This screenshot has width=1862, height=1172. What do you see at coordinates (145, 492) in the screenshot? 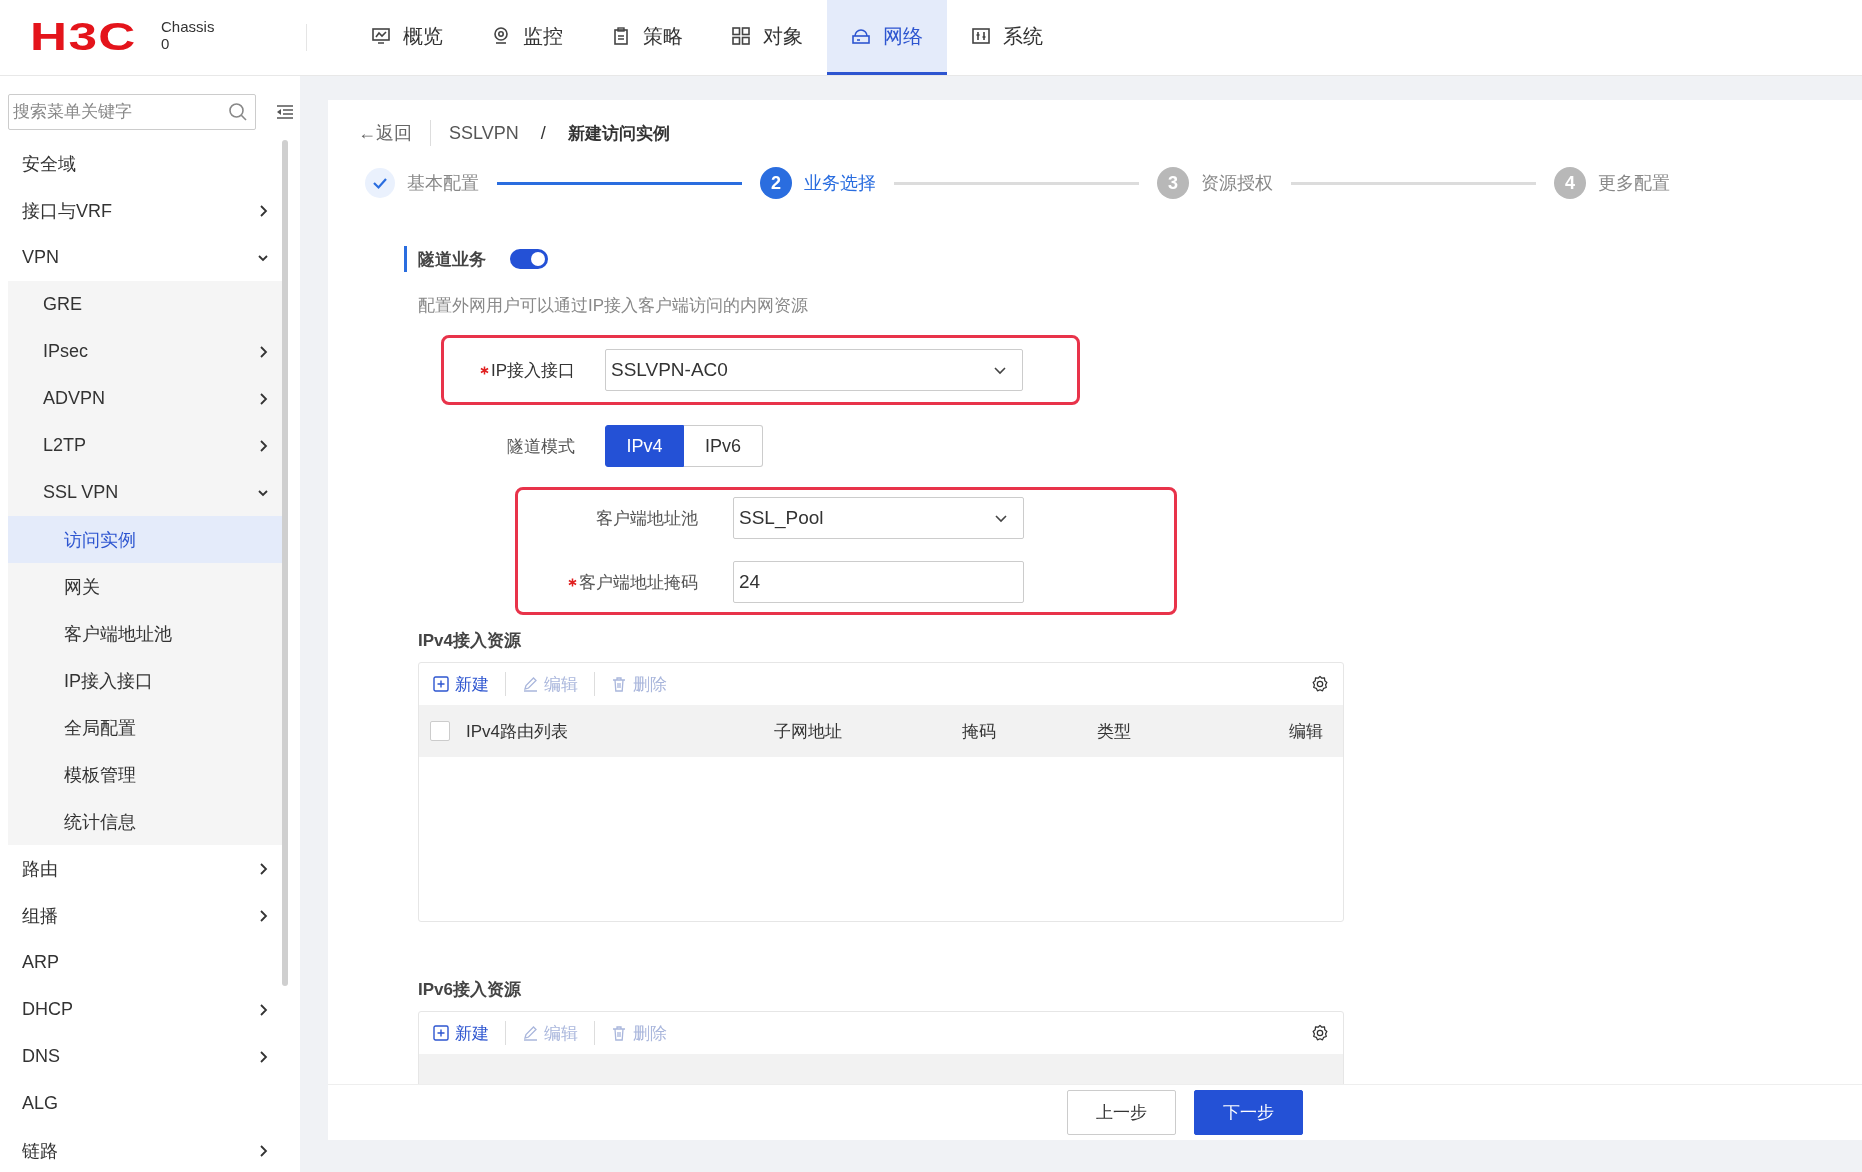
I see `menu-item: SSL VPN` at bounding box center [145, 492].